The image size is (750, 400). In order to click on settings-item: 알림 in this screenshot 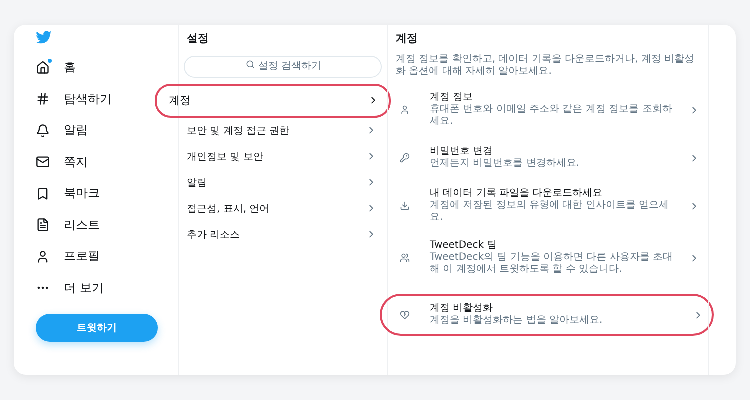, I will do `click(283, 183)`.